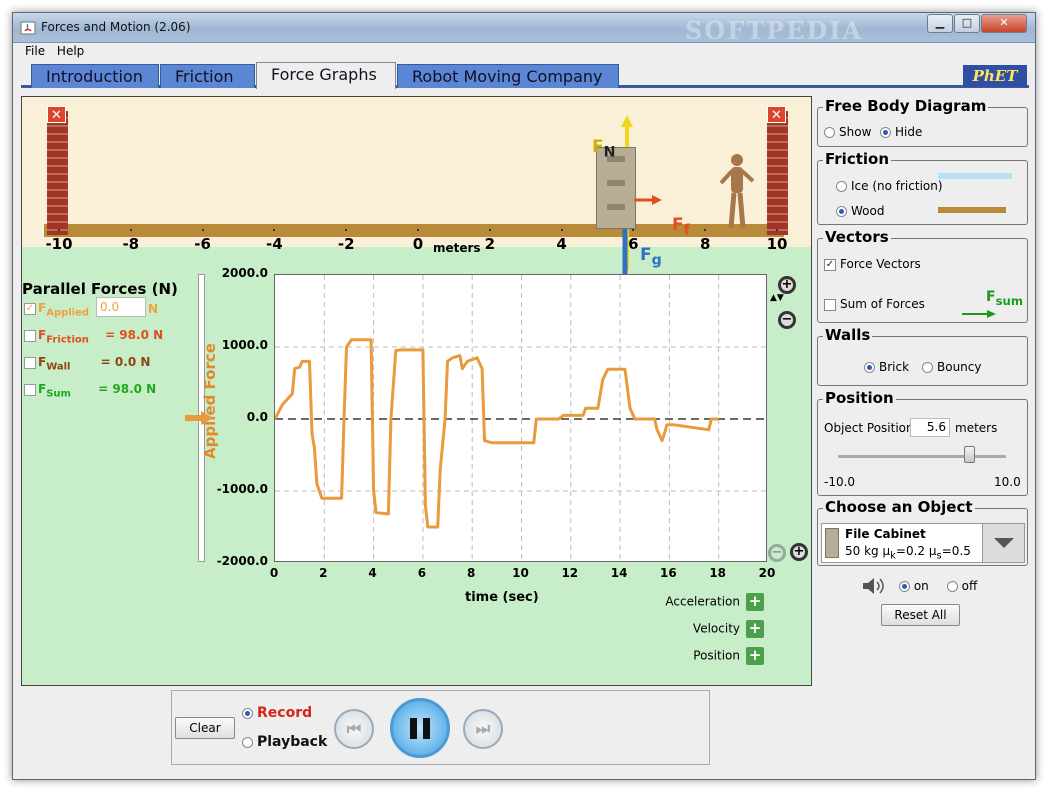  What do you see at coordinates (127, 389) in the screenshot?
I see `sum-force-value: = 98.0 N` at bounding box center [127, 389].